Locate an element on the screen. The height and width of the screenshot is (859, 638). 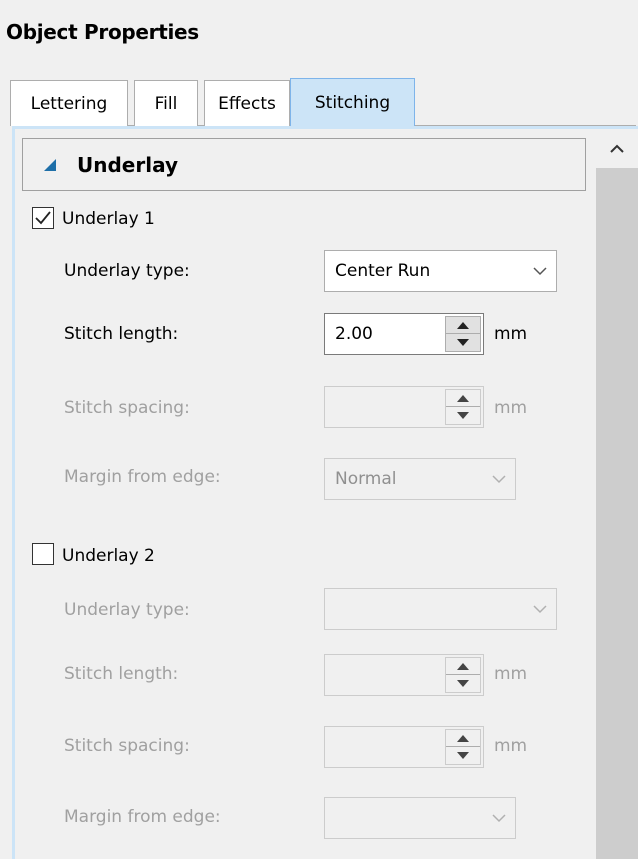
checkmark-icon is located at coordinates (43, 218).